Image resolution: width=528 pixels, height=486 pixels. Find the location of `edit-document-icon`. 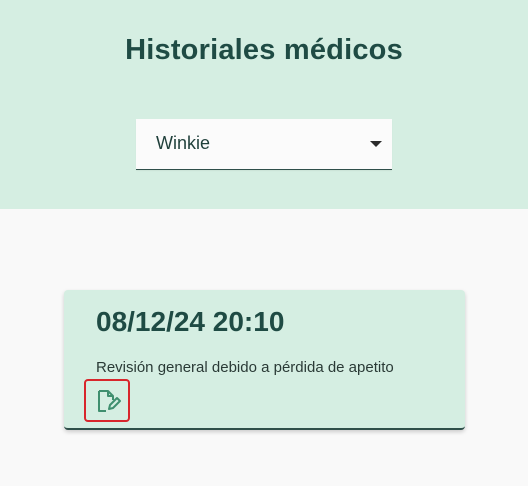

edit-document-icon is located at coordinates (109, 401).